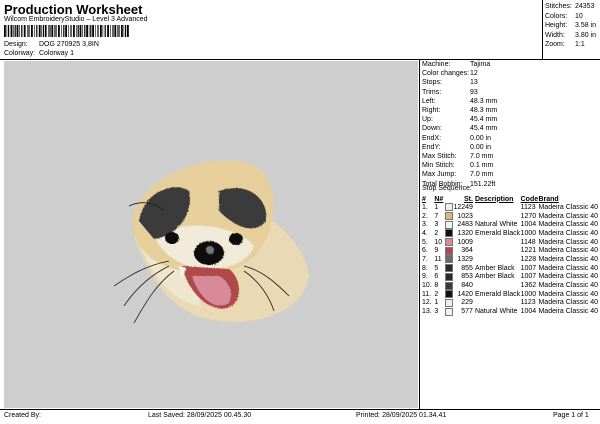 This screenshot has width=600, height=424. Describe the element at coordinates (465, 225) in the screenshot. I see `row-stitches: 2483` at that location.